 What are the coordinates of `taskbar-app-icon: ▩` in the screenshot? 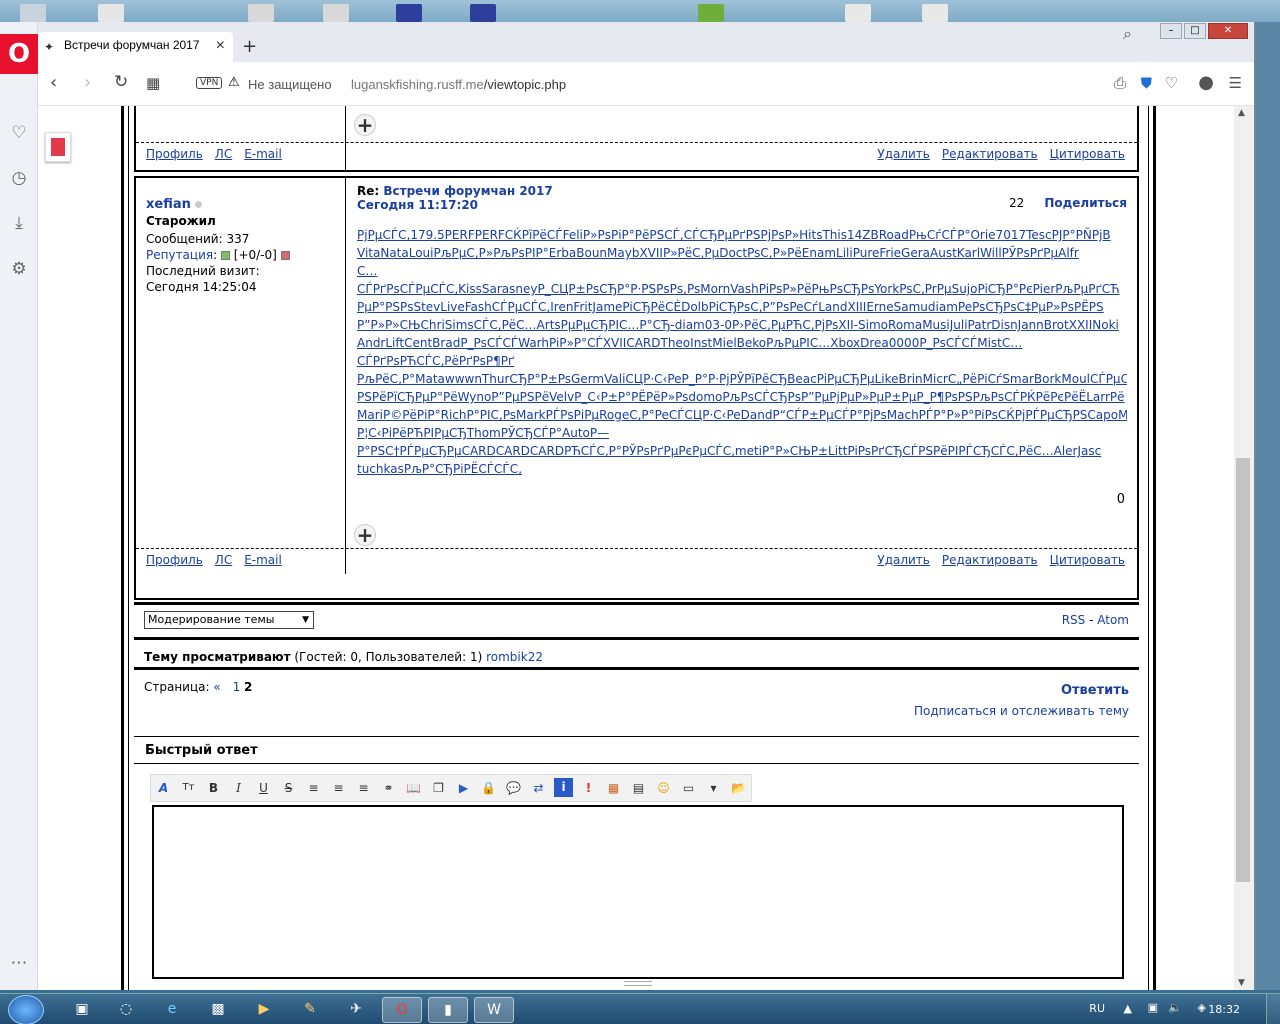 It's located at (218, 1010).